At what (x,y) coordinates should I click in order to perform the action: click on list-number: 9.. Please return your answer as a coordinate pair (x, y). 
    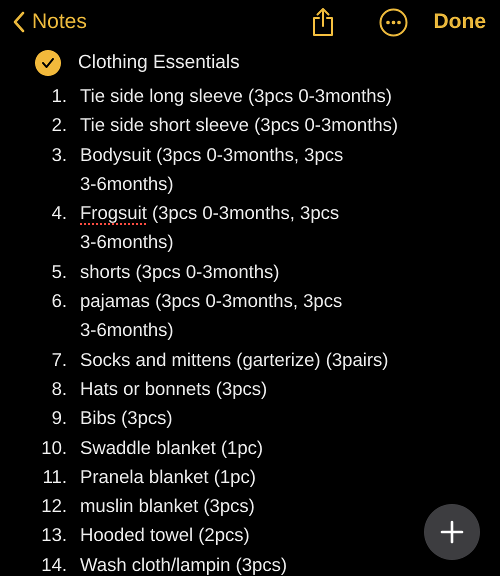
    Looking at the image, I should click on (58, 418).